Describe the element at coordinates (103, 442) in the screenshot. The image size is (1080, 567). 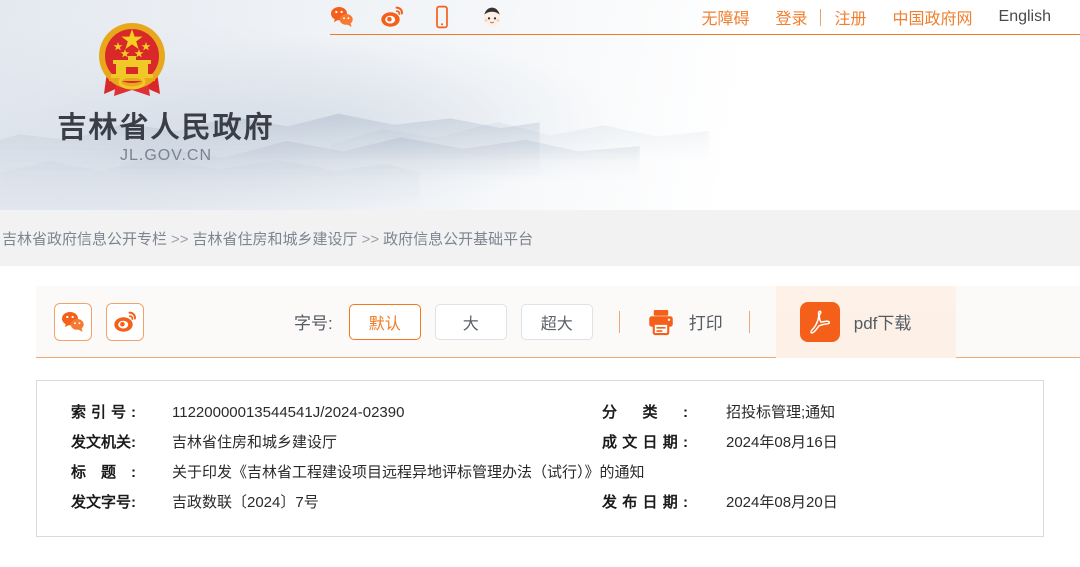
I see `meta-key-issuing-agency: 发文机关:` at that location.